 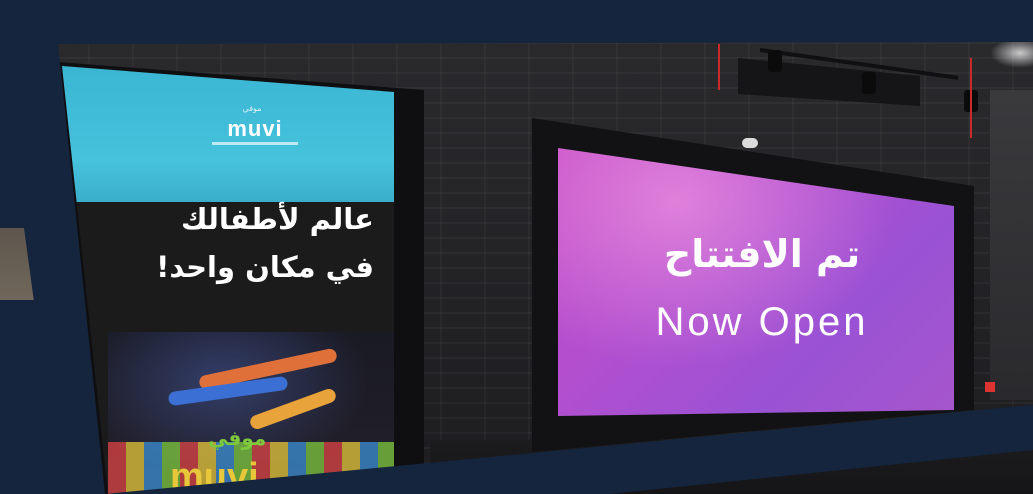 I want to click on wall-corner, so click(x=1011, y=245).